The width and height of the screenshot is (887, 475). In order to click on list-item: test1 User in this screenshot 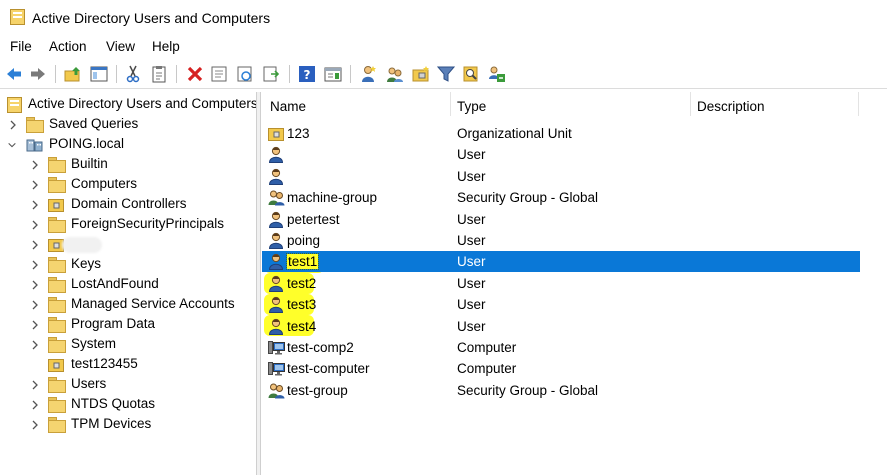, I will do `click(561, 261)`.